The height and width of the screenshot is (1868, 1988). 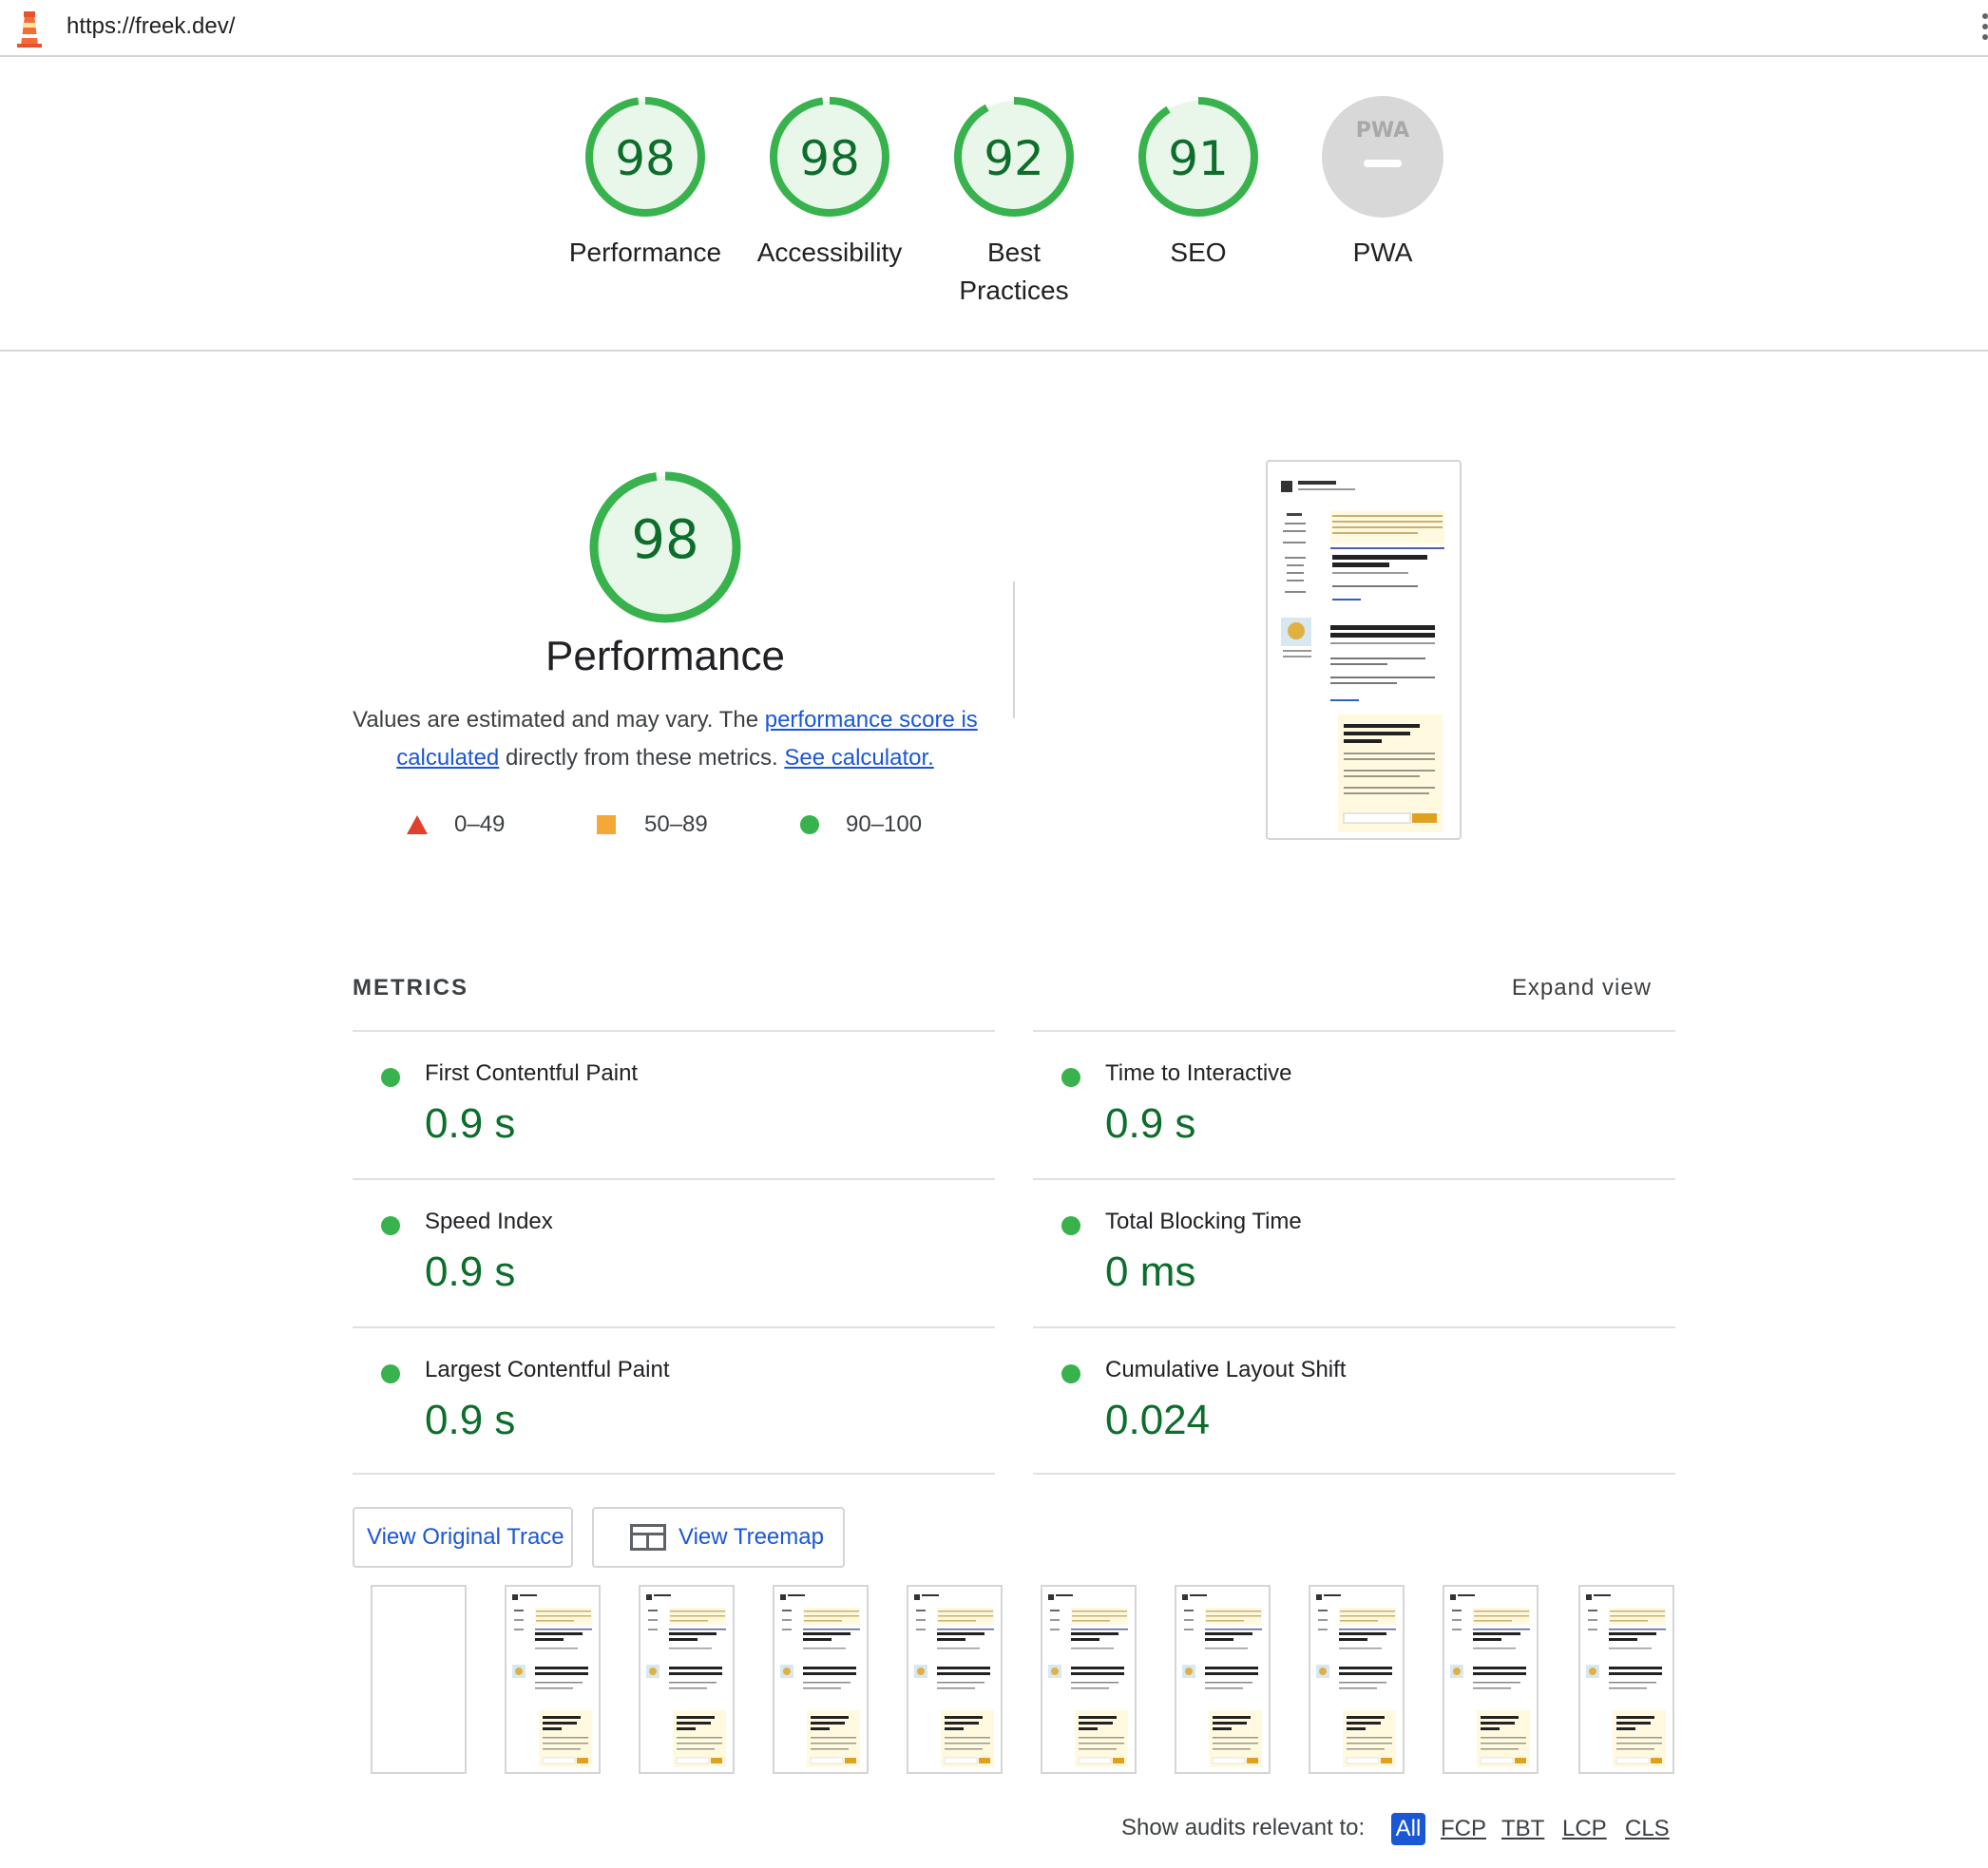 What do you see at coordinates (410, 988) in the screenshot?
I see `metrics-heading: METRICS` at bounding box center [410, 988].